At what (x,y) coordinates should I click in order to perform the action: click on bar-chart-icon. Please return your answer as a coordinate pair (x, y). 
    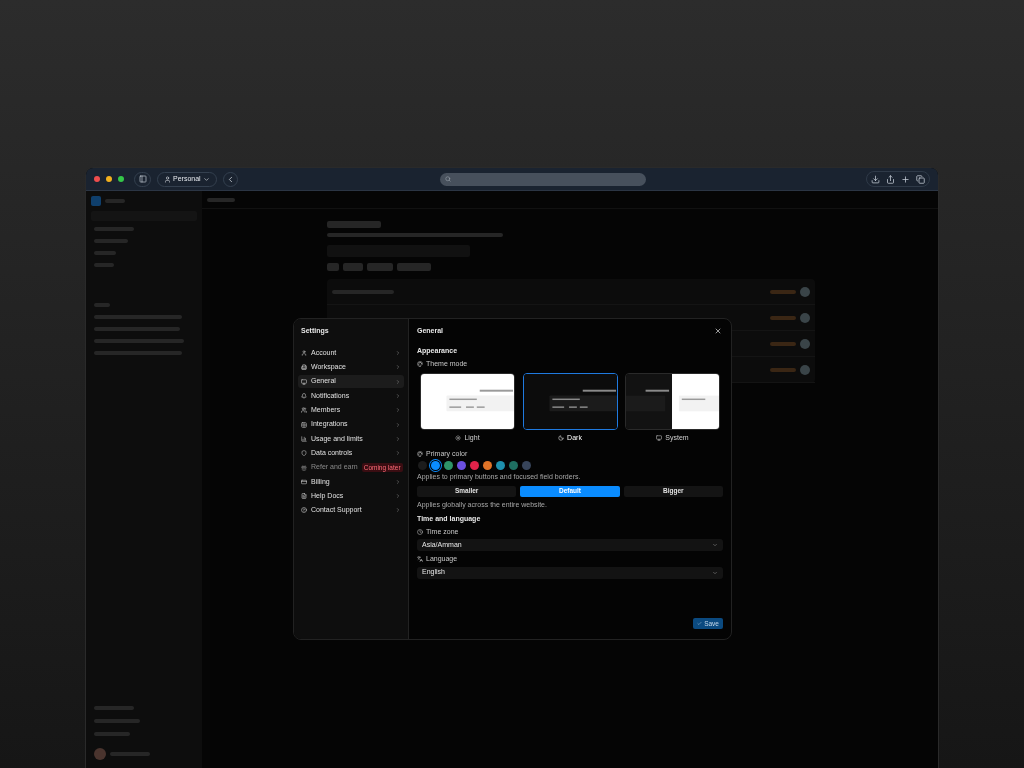
    Looking at the image, I should click on (304, 438).